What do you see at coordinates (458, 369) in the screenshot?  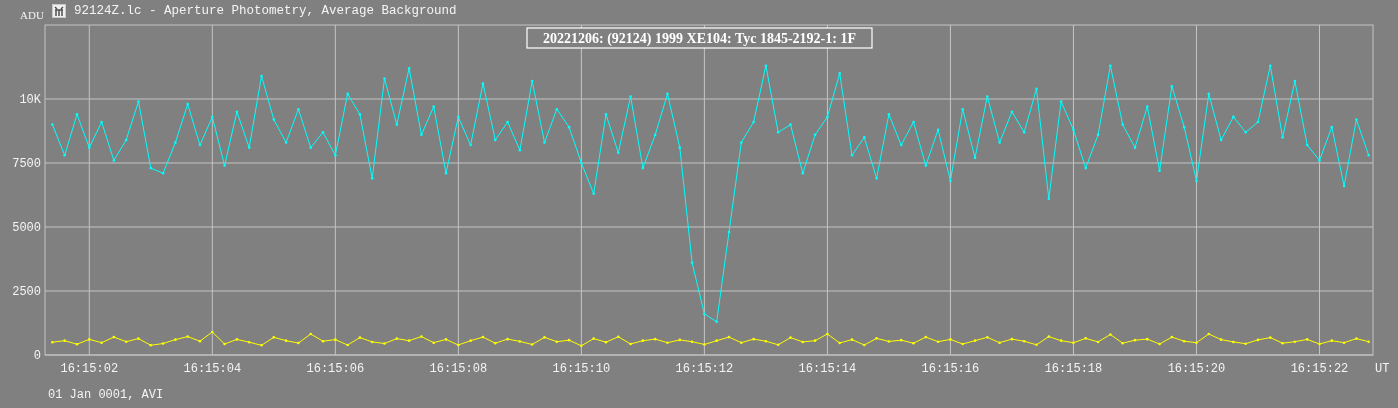 I see `x-tick-label: 16:15:08` at bounding box center [458, 369].